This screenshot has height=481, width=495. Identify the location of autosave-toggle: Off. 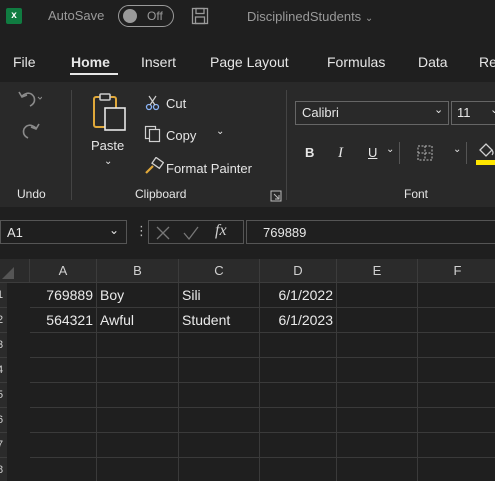
(146, 16).